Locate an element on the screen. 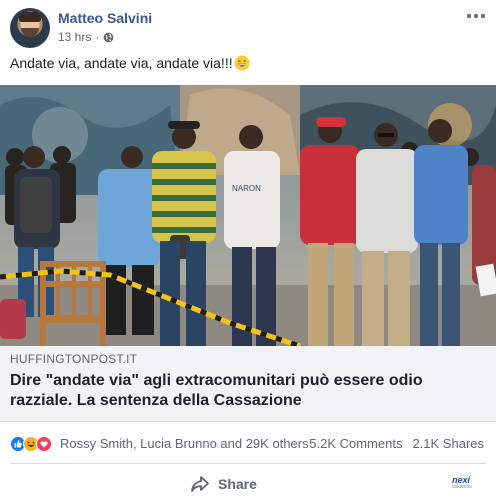 Image resolution: width=496 pixels, height=500 pixels. reaction-icons is located at coordinates (36, 444).